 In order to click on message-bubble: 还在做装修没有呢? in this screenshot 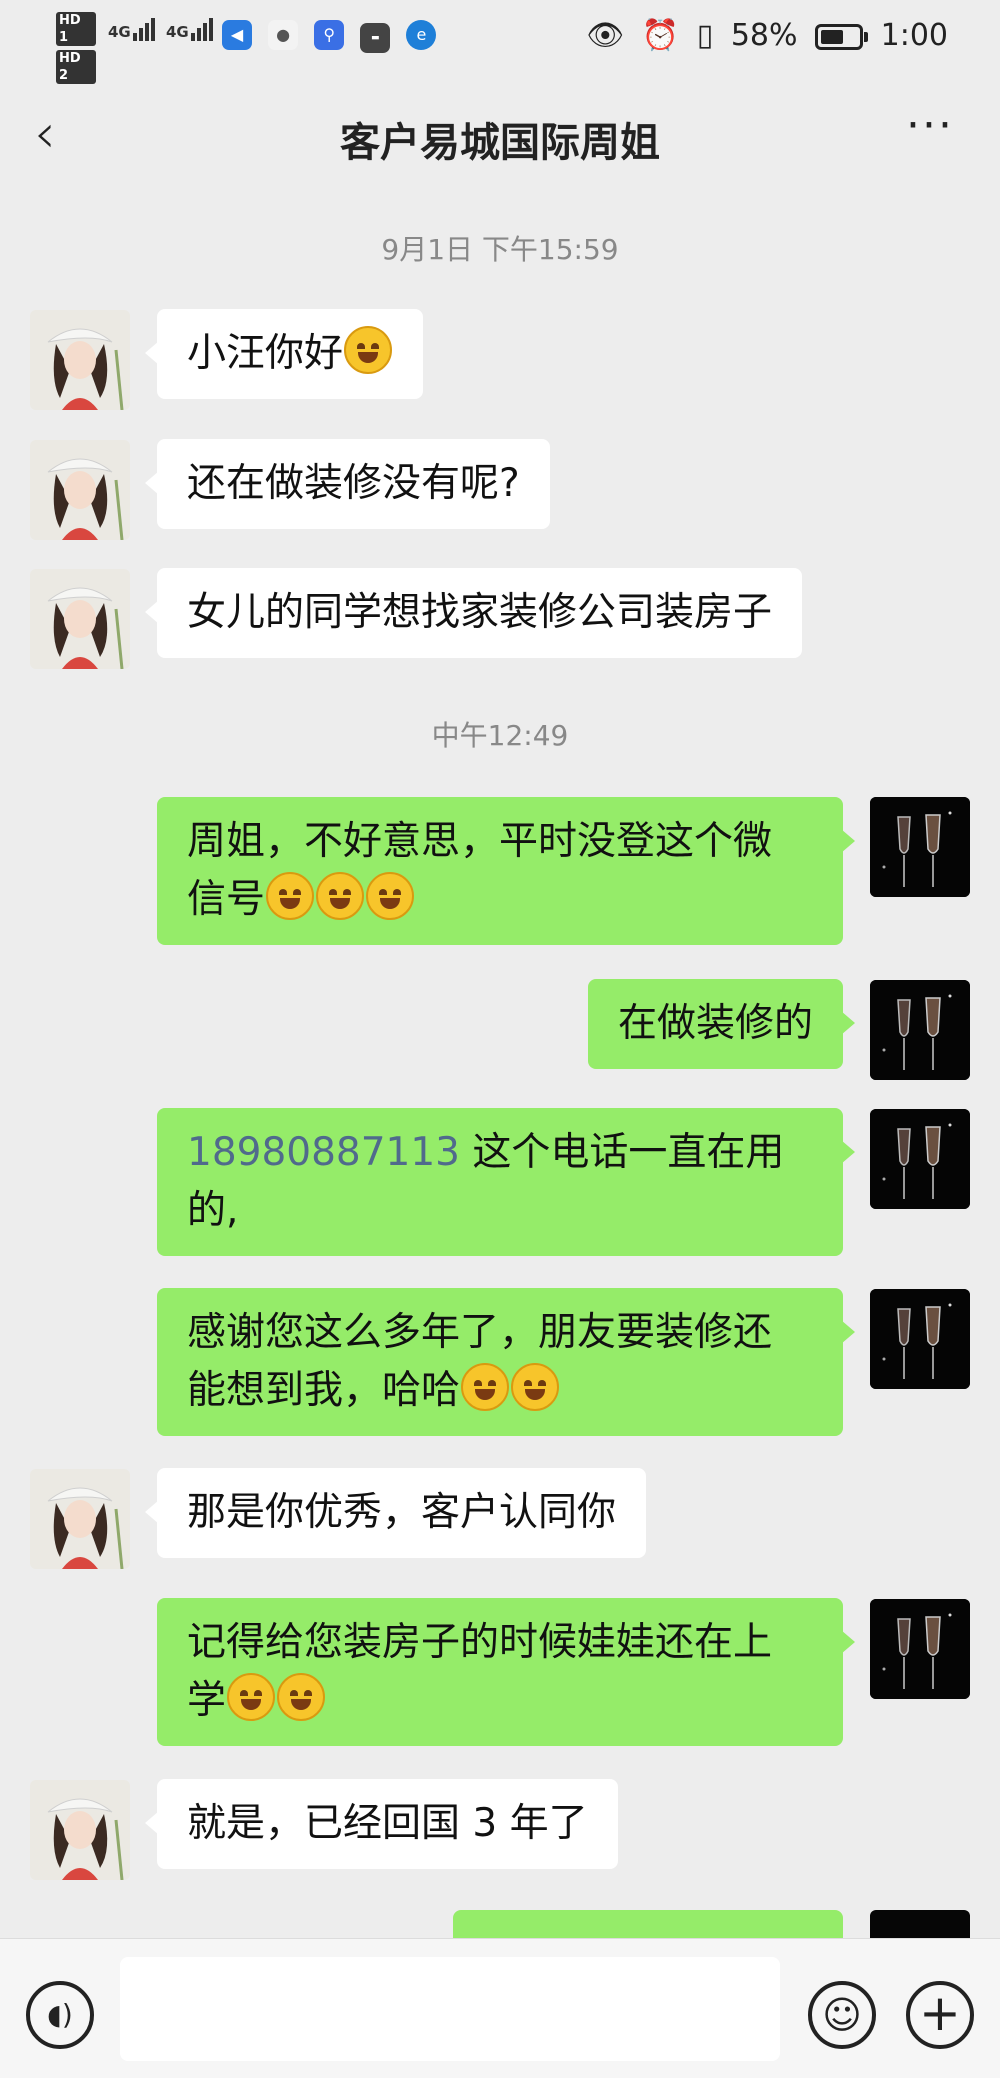, I will do `click(347, 484)`.